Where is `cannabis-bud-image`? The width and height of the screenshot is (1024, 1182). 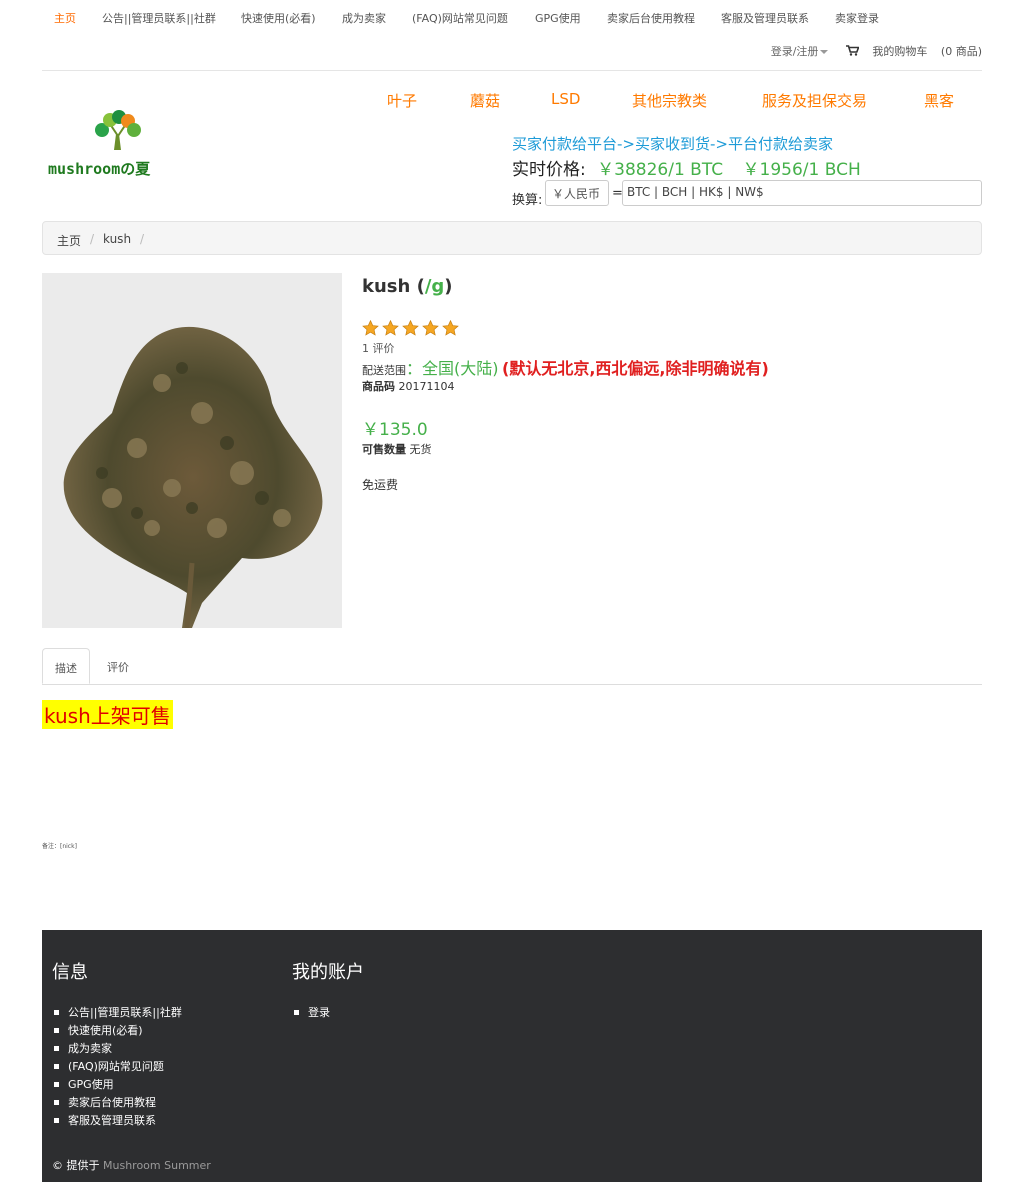 cannabis-bud-image is located at coordinates (192, 450).